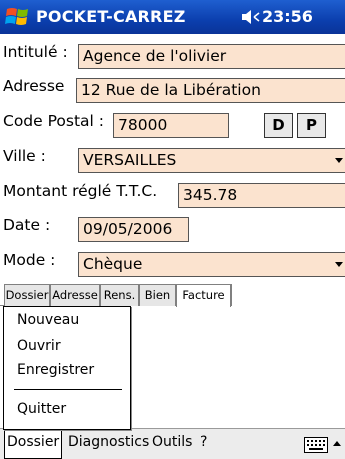  Describe the element at coordinates (67, 346) in the screenshot. I see `menu-item-ouvrir: Ouvrir` at that location.